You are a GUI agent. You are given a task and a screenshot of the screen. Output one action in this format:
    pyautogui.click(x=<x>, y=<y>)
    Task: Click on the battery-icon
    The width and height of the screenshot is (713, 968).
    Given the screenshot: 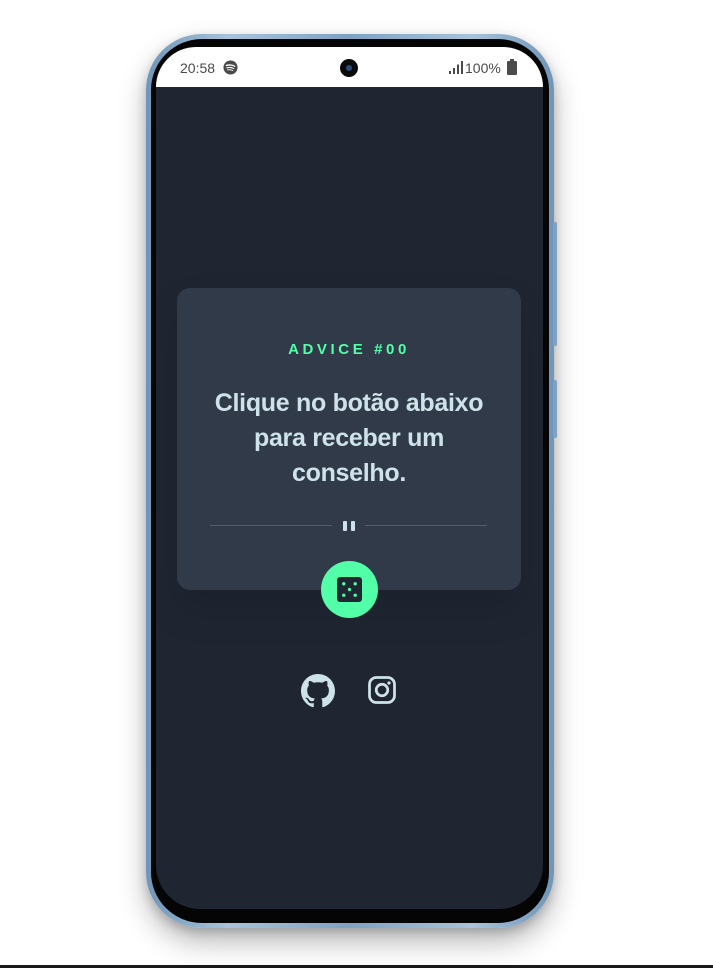 What is the action you would take?
    pyautogui.click(x=512, y=67)
    